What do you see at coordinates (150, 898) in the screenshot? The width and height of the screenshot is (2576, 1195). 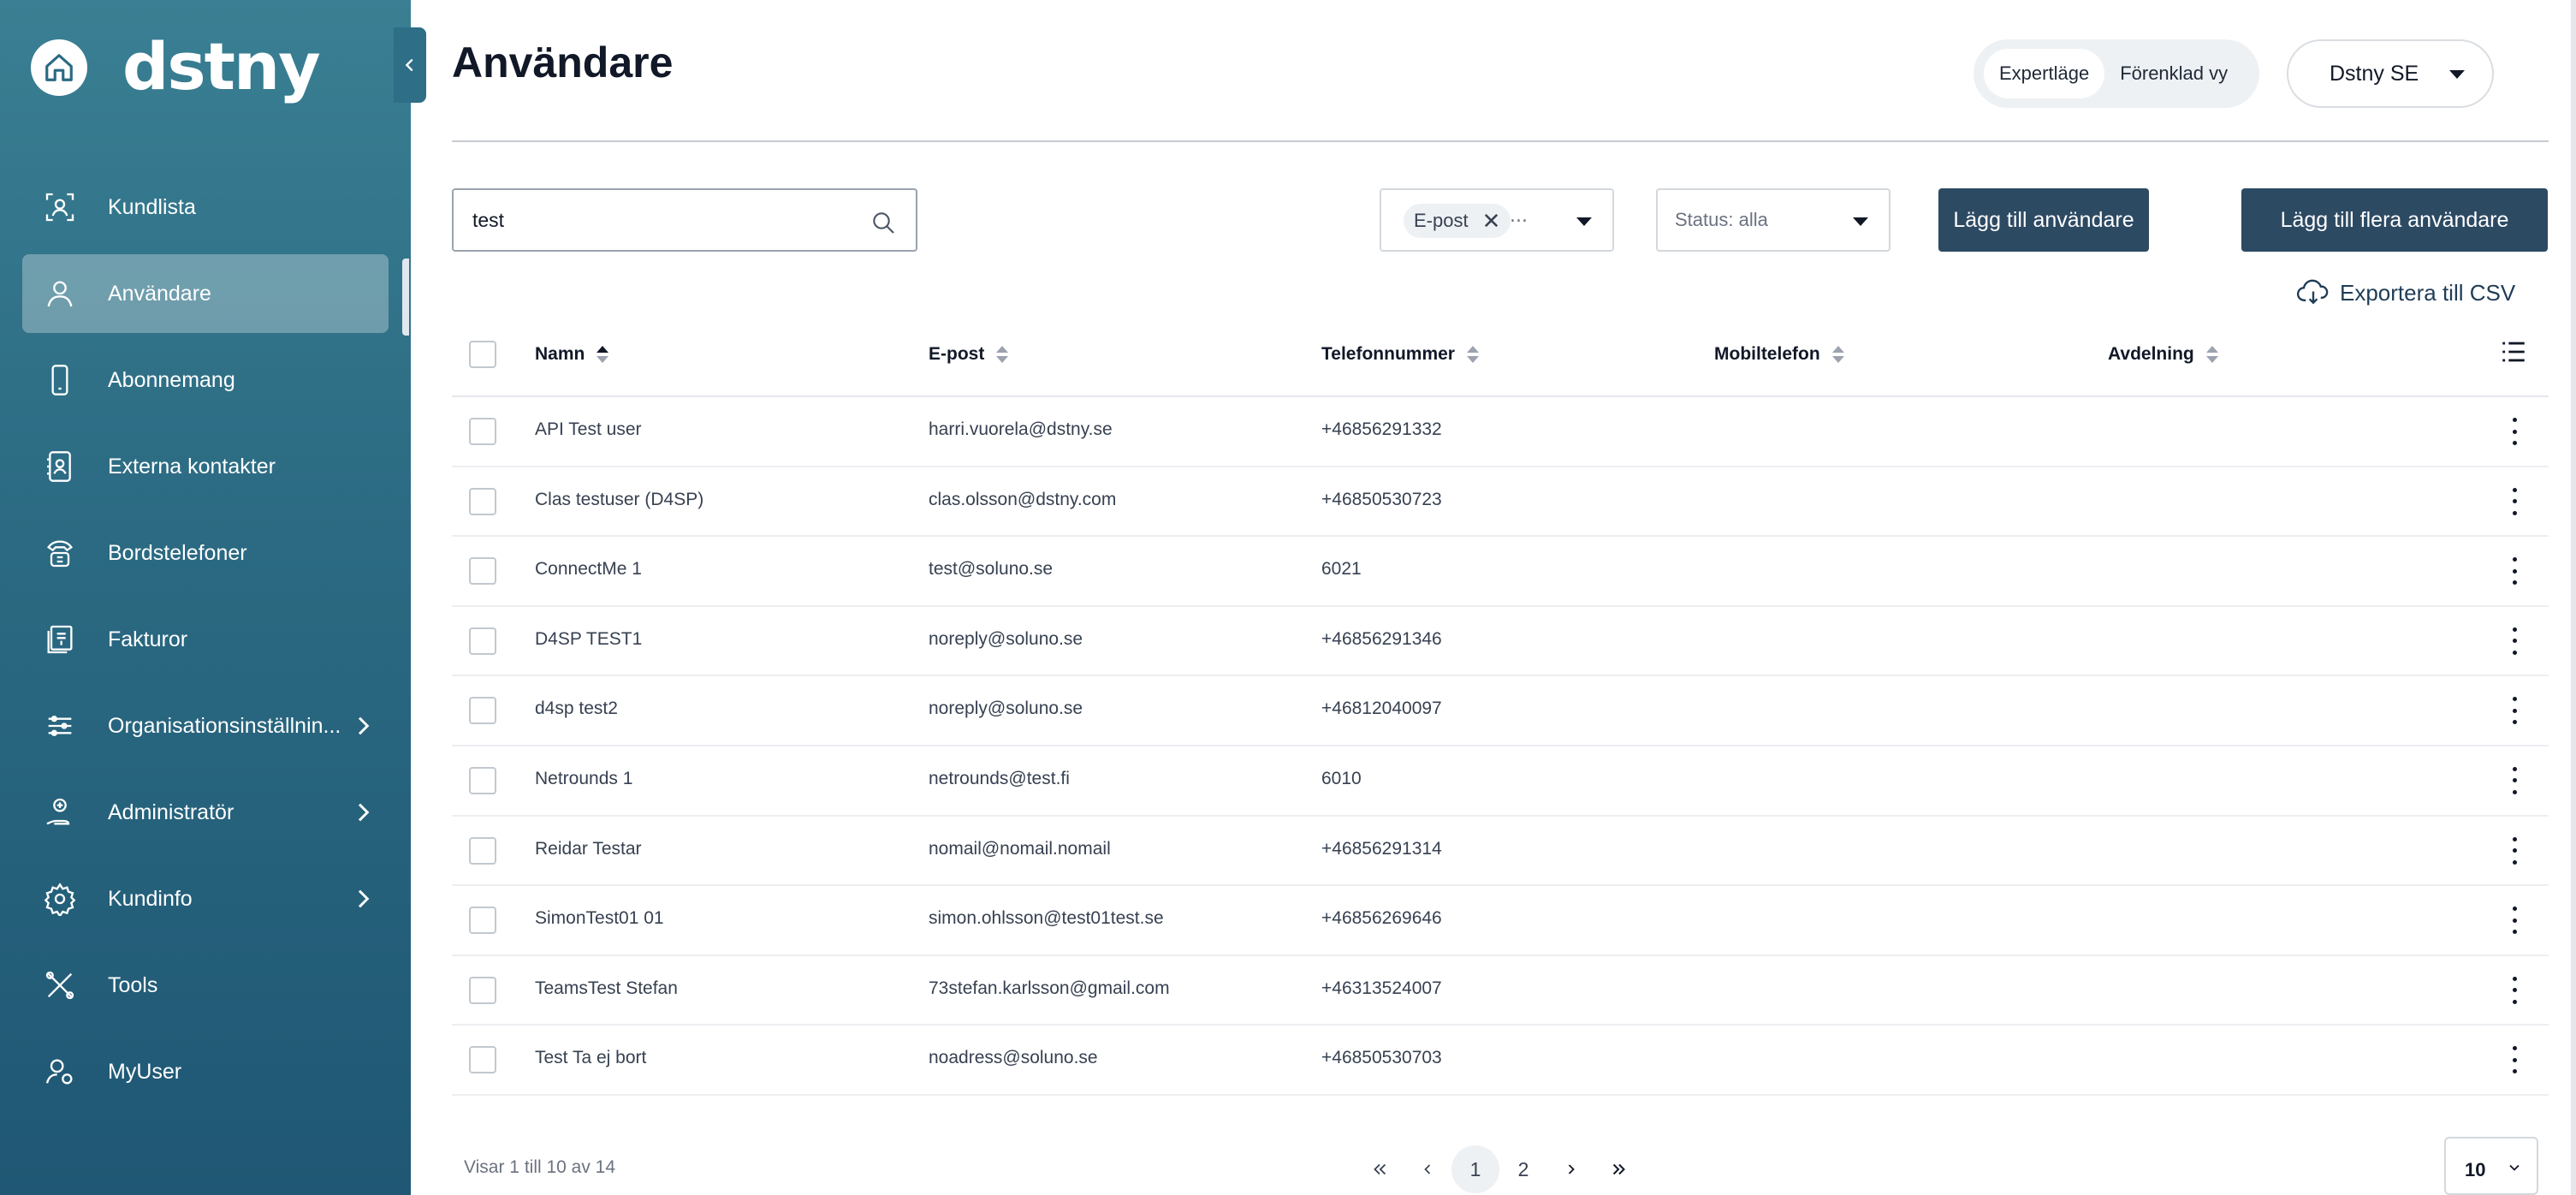 I see `sidebar-item-label: Kundinfo` at bounding box center [150, 898].